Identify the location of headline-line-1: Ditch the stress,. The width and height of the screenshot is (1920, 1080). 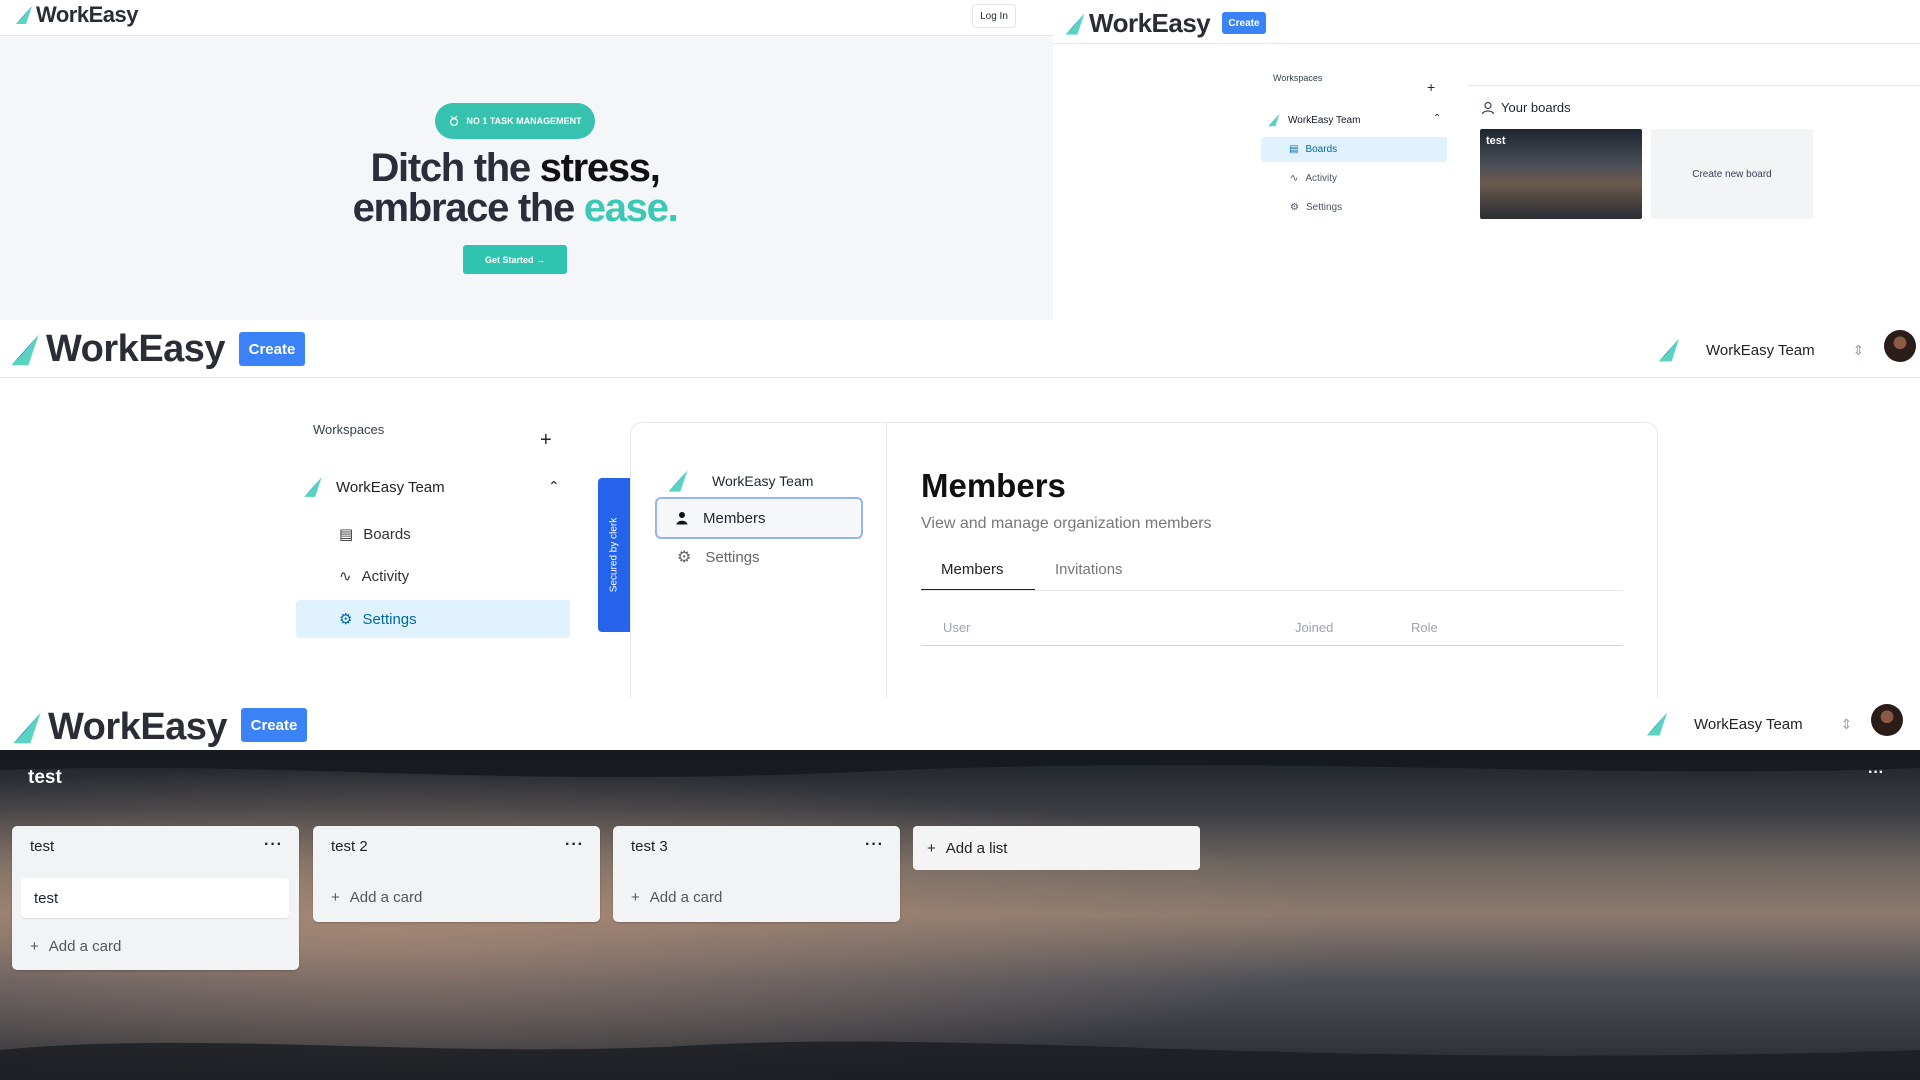
(515, 168).